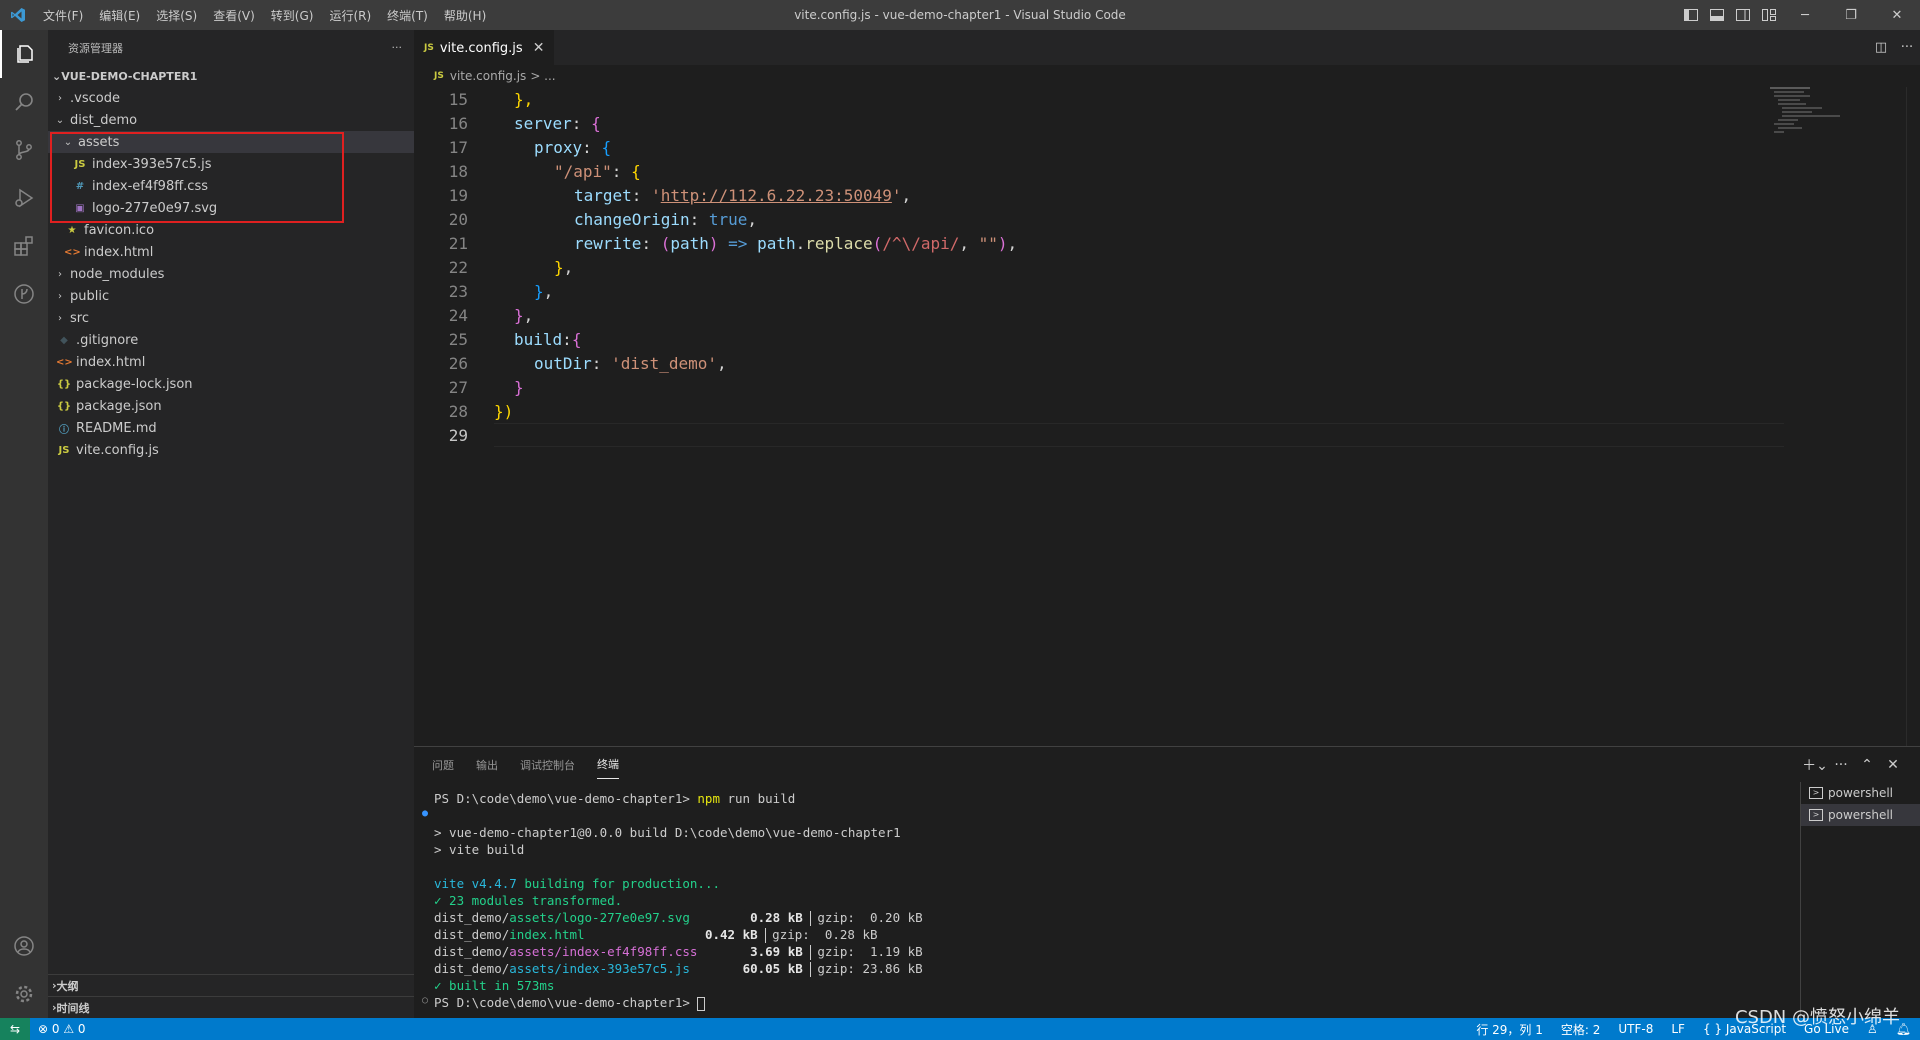 The width and height of the screenshot is (1920, 1040). Describe the element at coordinates (231, 428) in the screenshot. I see `tree-file: ⓘ README.md` at that location.